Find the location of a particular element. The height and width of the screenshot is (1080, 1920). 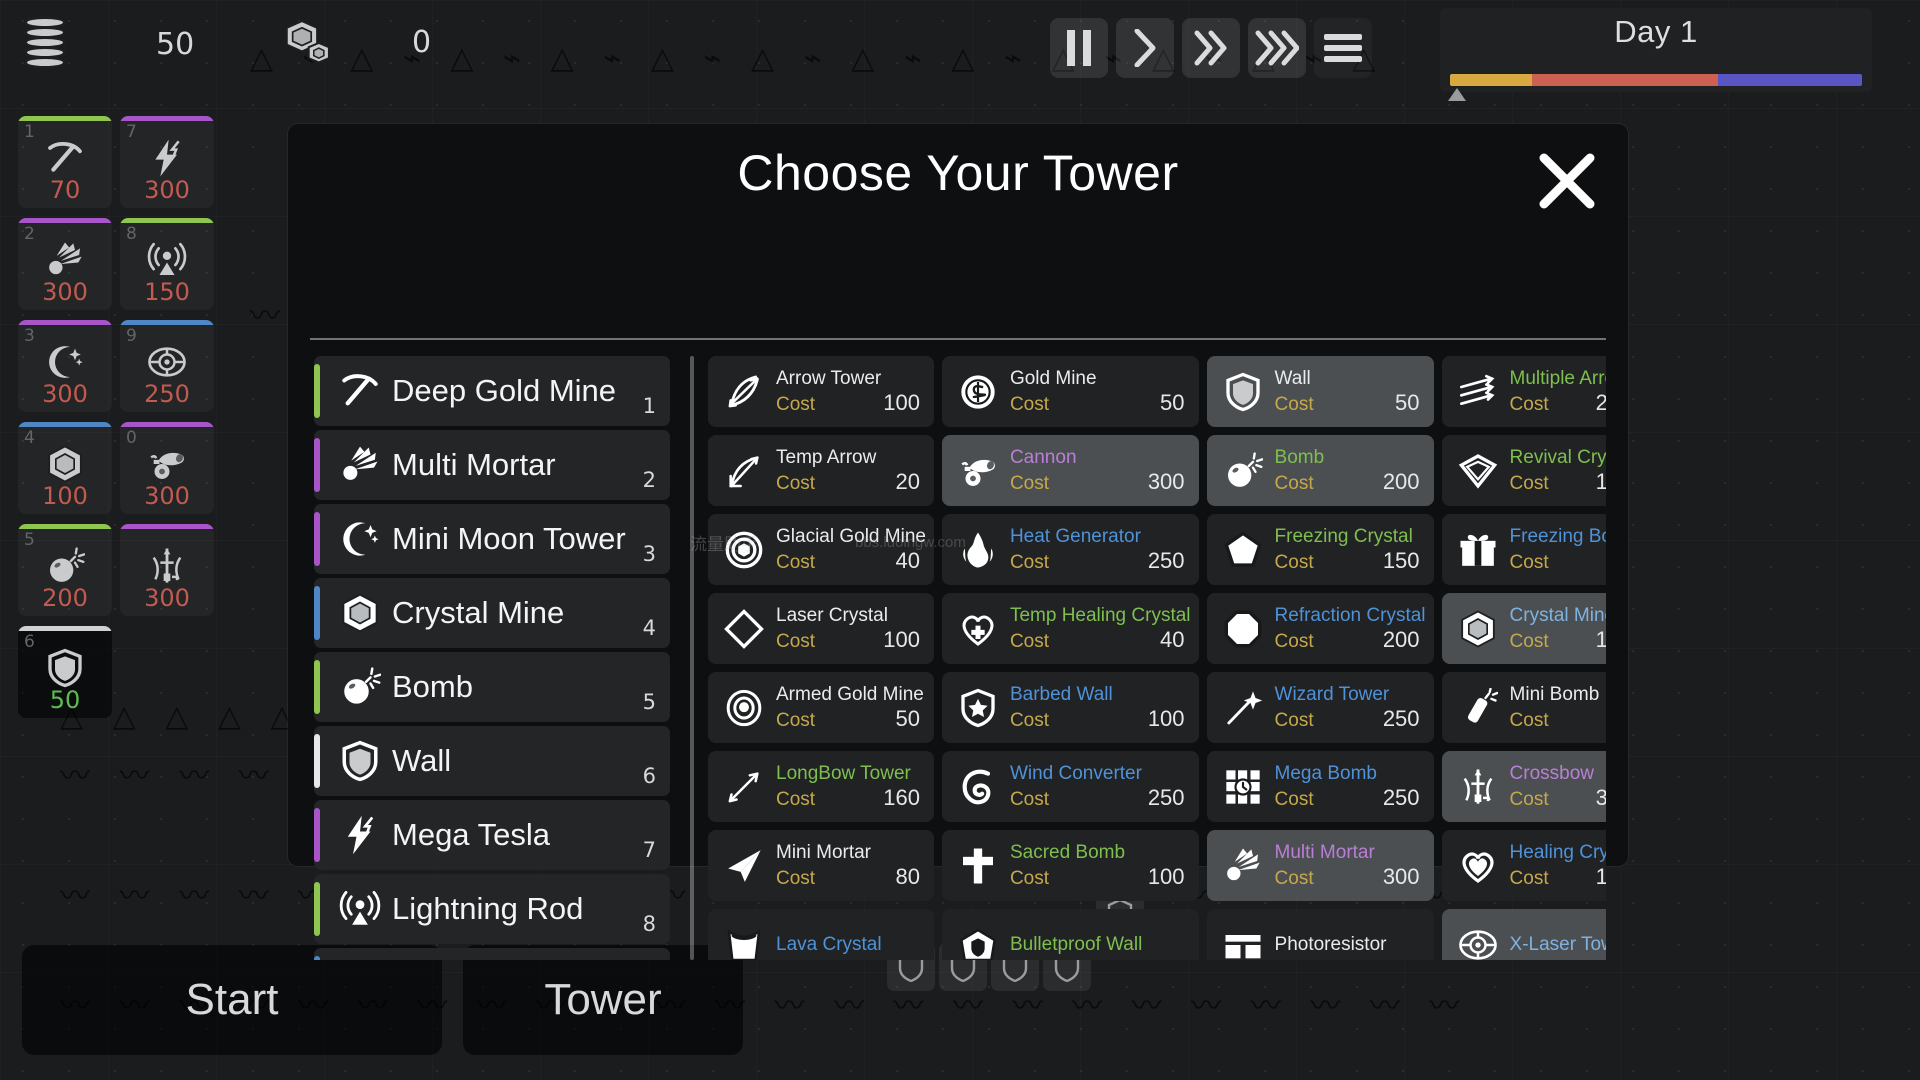

palette-cell: 6 50 is located at coordinates (65, 672).